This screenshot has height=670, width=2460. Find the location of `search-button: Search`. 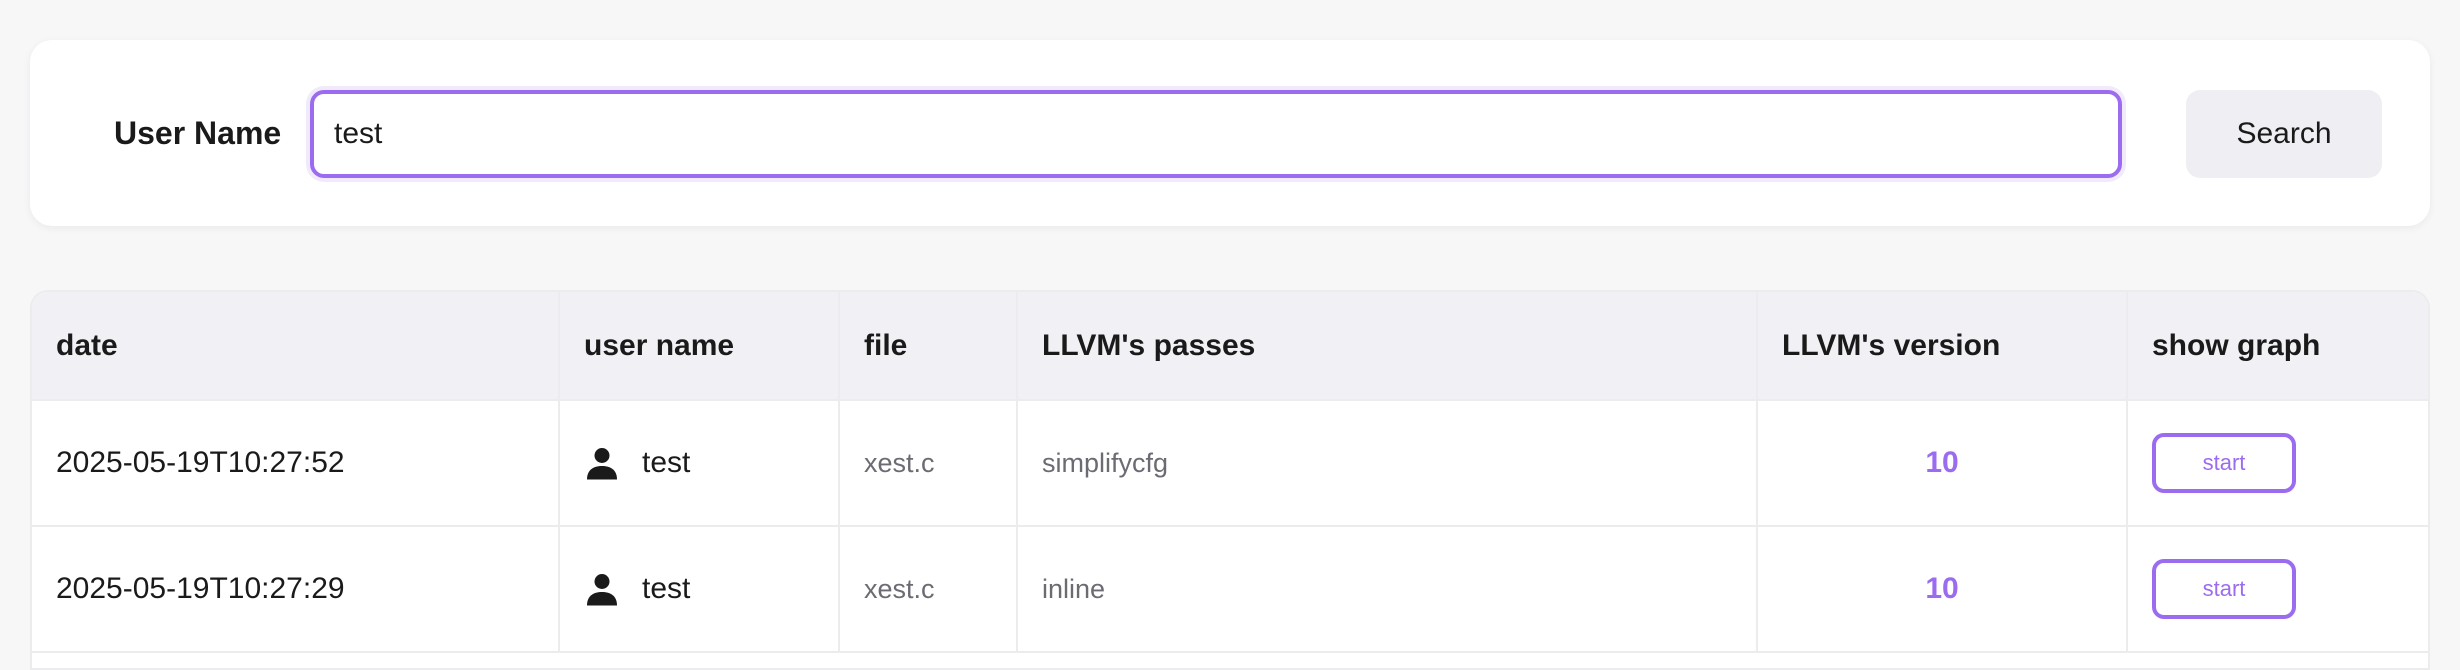

search-button: Search is located at coordinates (2284, 134).